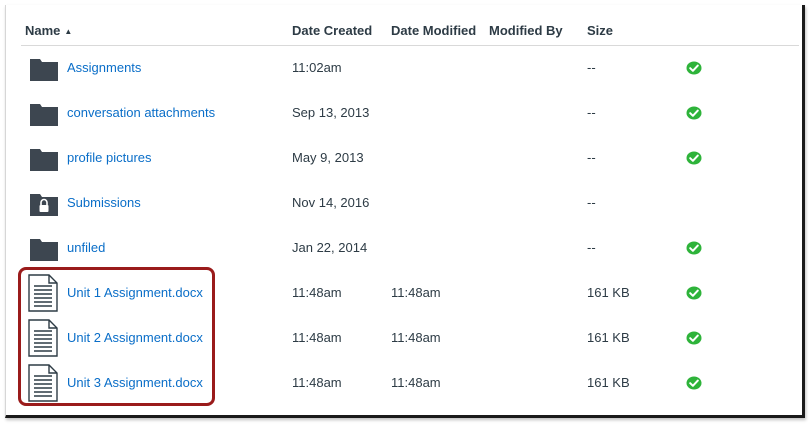  I want to click on date-created-value: May 9, 2013, so click(328, 157).